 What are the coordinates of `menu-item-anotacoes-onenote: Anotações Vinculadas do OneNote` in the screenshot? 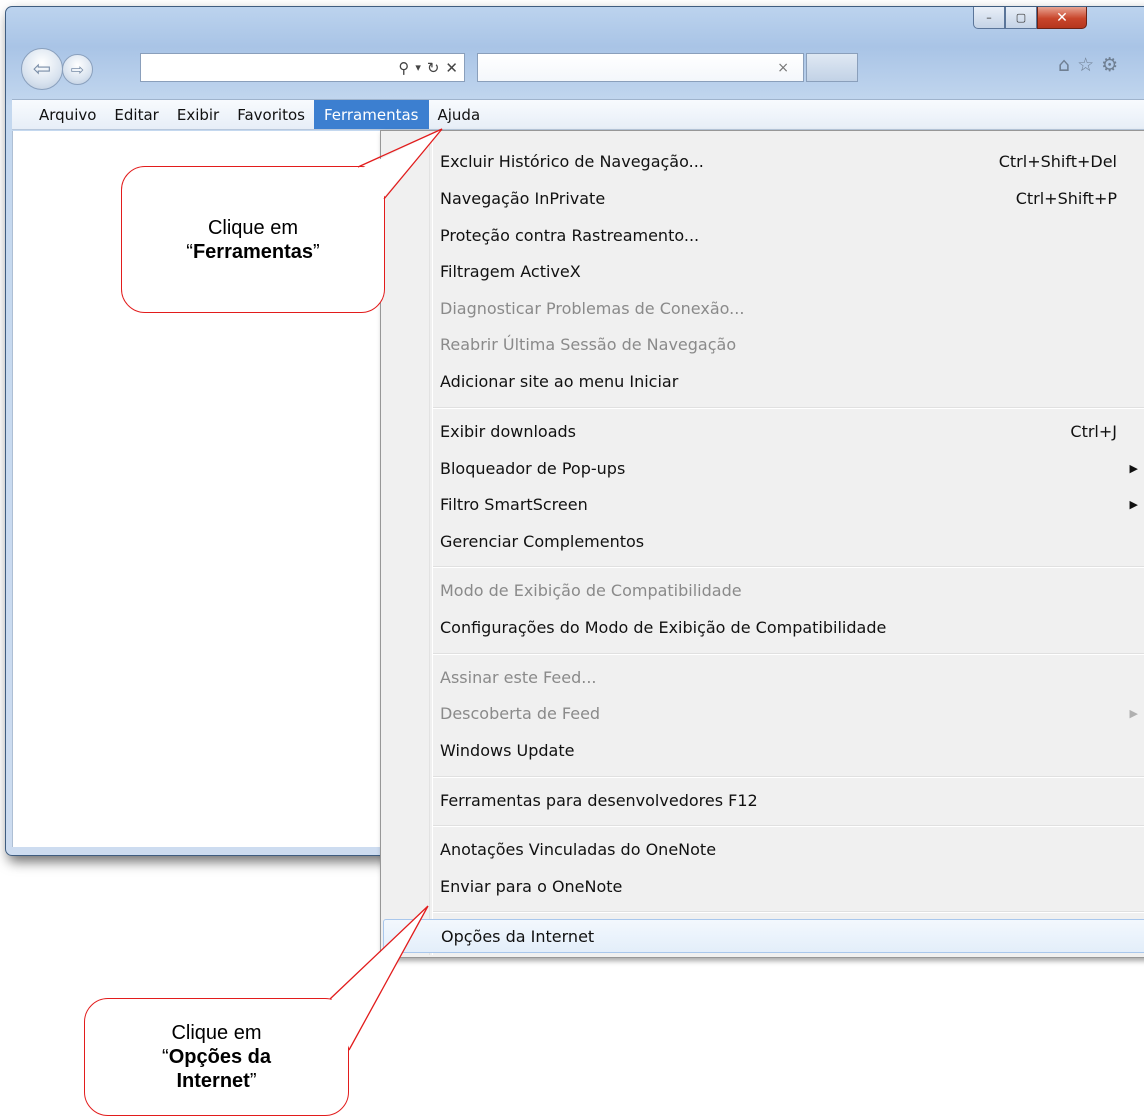 It's located at (763, 849).